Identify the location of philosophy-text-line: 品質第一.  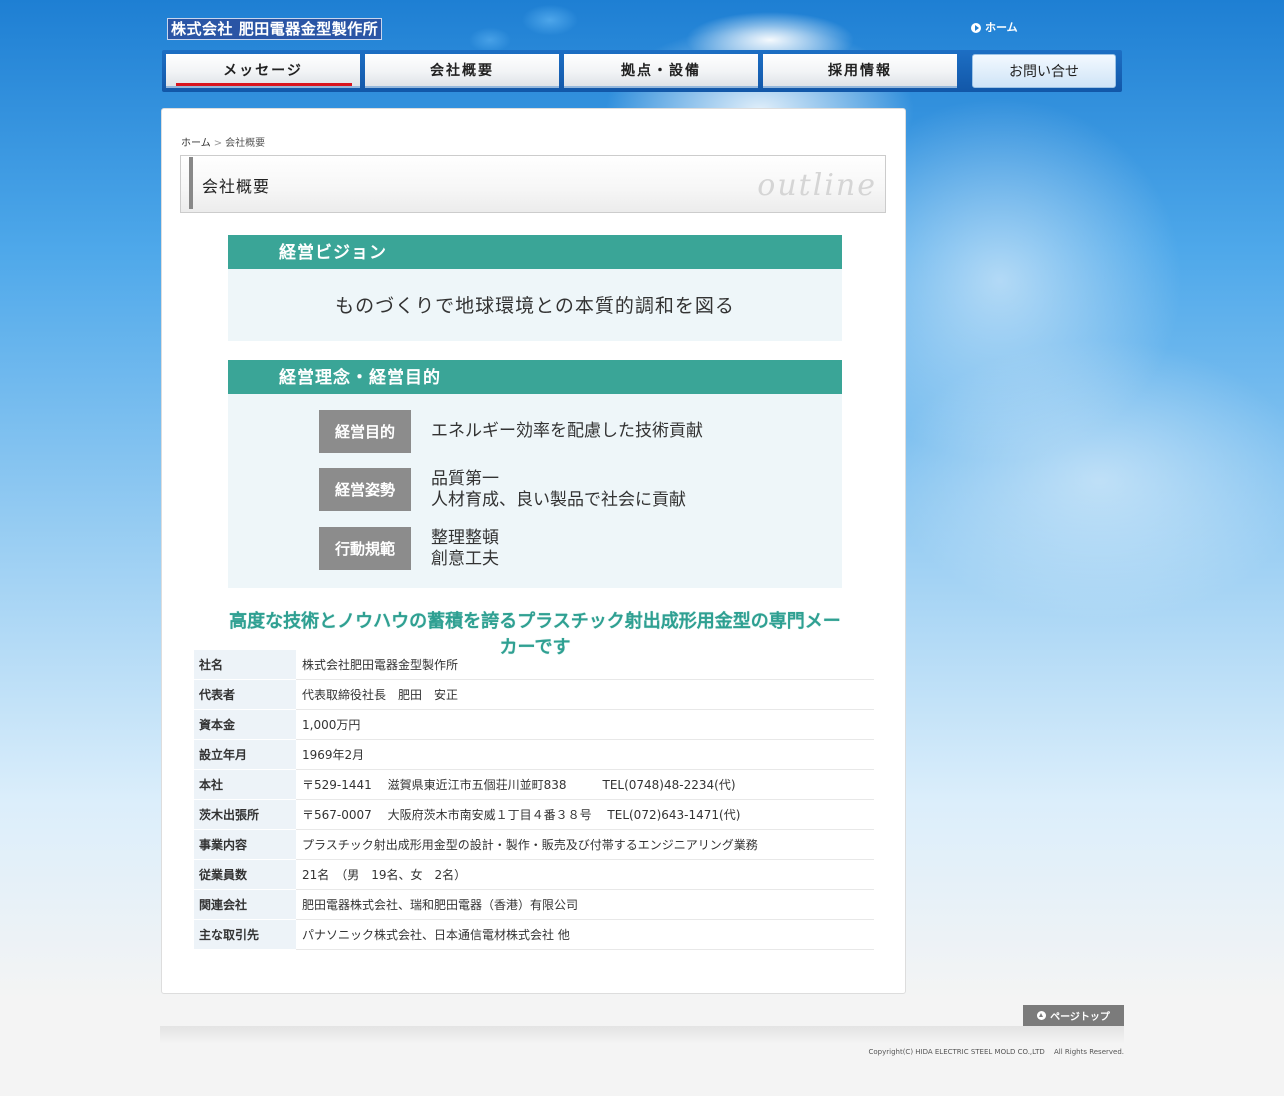
(465, 478).